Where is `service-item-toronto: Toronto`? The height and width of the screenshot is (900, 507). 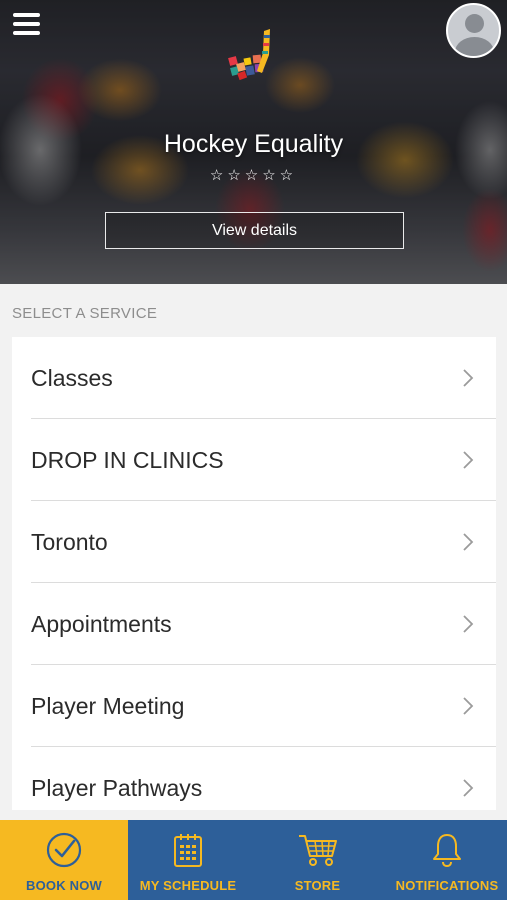
service-item-toronto: Toronto is located at coordinates (254, 542).